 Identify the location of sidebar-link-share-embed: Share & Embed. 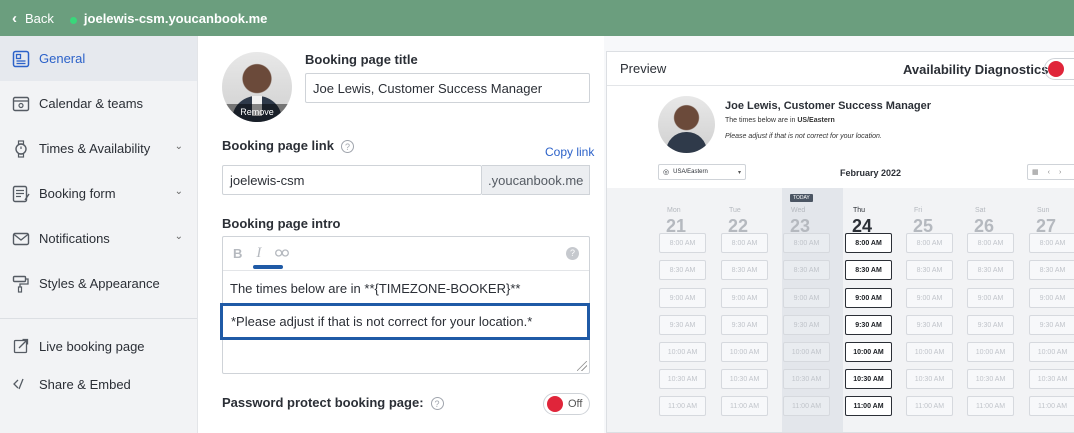
(98, 384).